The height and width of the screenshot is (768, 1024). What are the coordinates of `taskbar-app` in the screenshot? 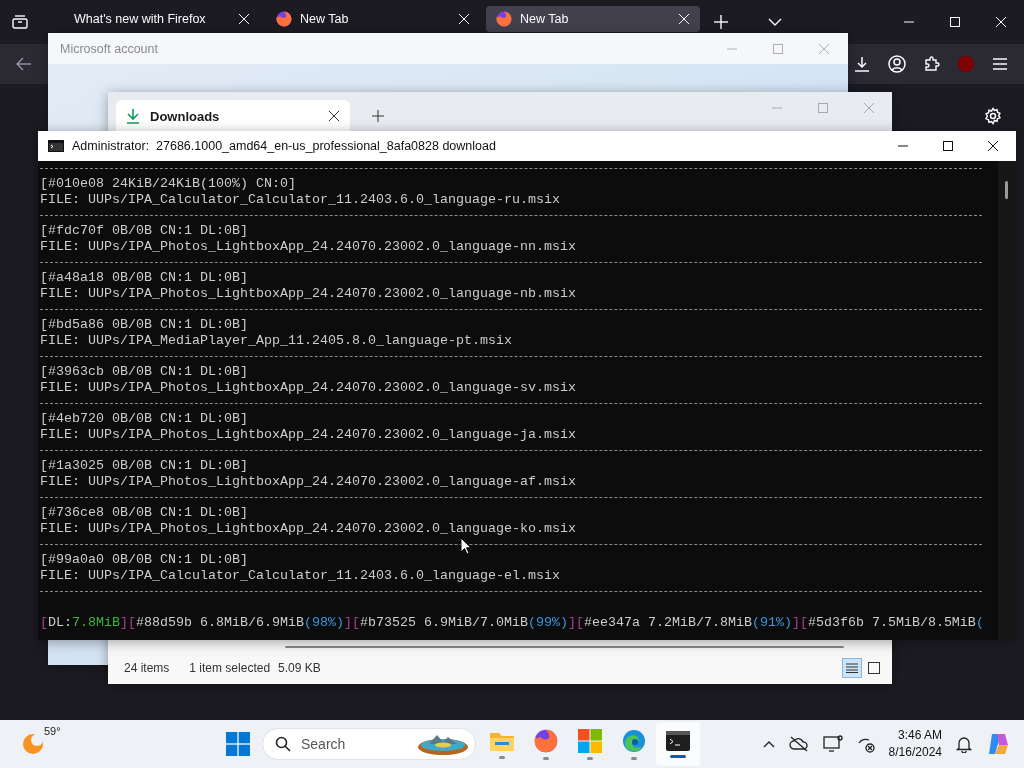 It's located at (678, 744).